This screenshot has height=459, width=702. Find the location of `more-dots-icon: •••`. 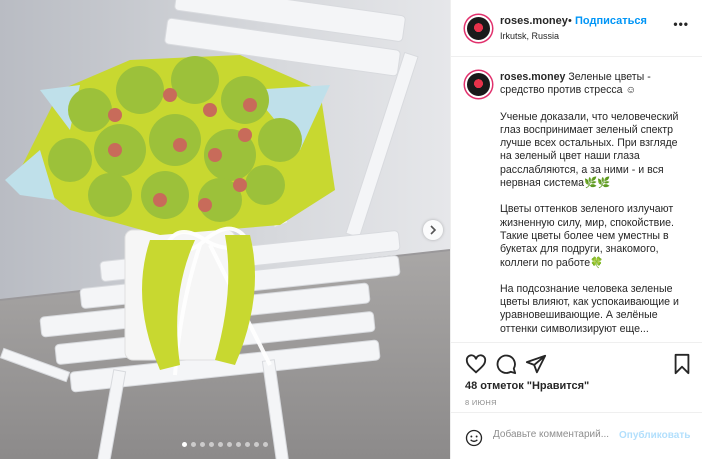

more-dots-icon: ••• is located at coordinates (681, 24).